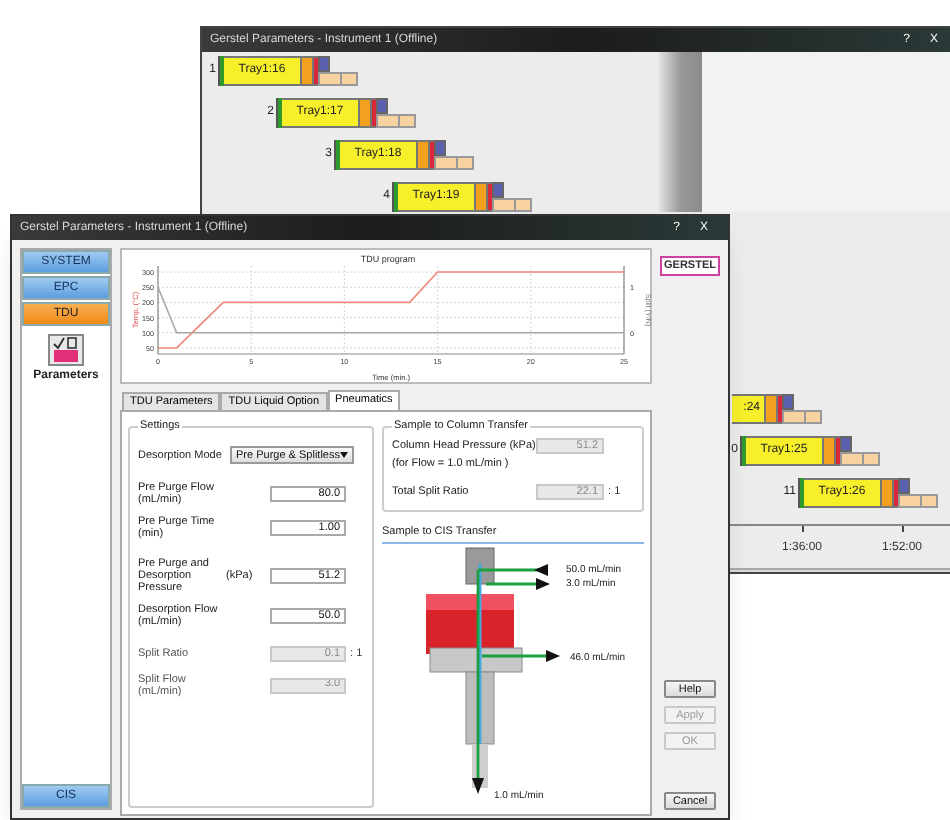 This screenshot has height=820, width=950. Describe the element at coordinates (344, 455) in the screenshot. I see `dropdown-caret-icon` at that location.